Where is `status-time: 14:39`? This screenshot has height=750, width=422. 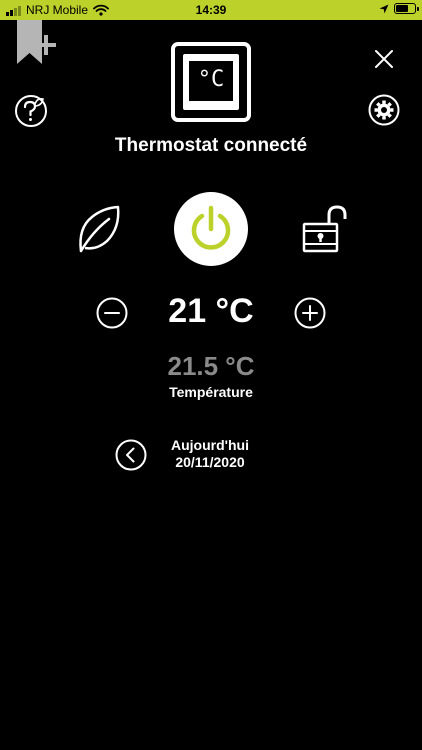
status-time: 14:39 is located at coordinates (211, 10).